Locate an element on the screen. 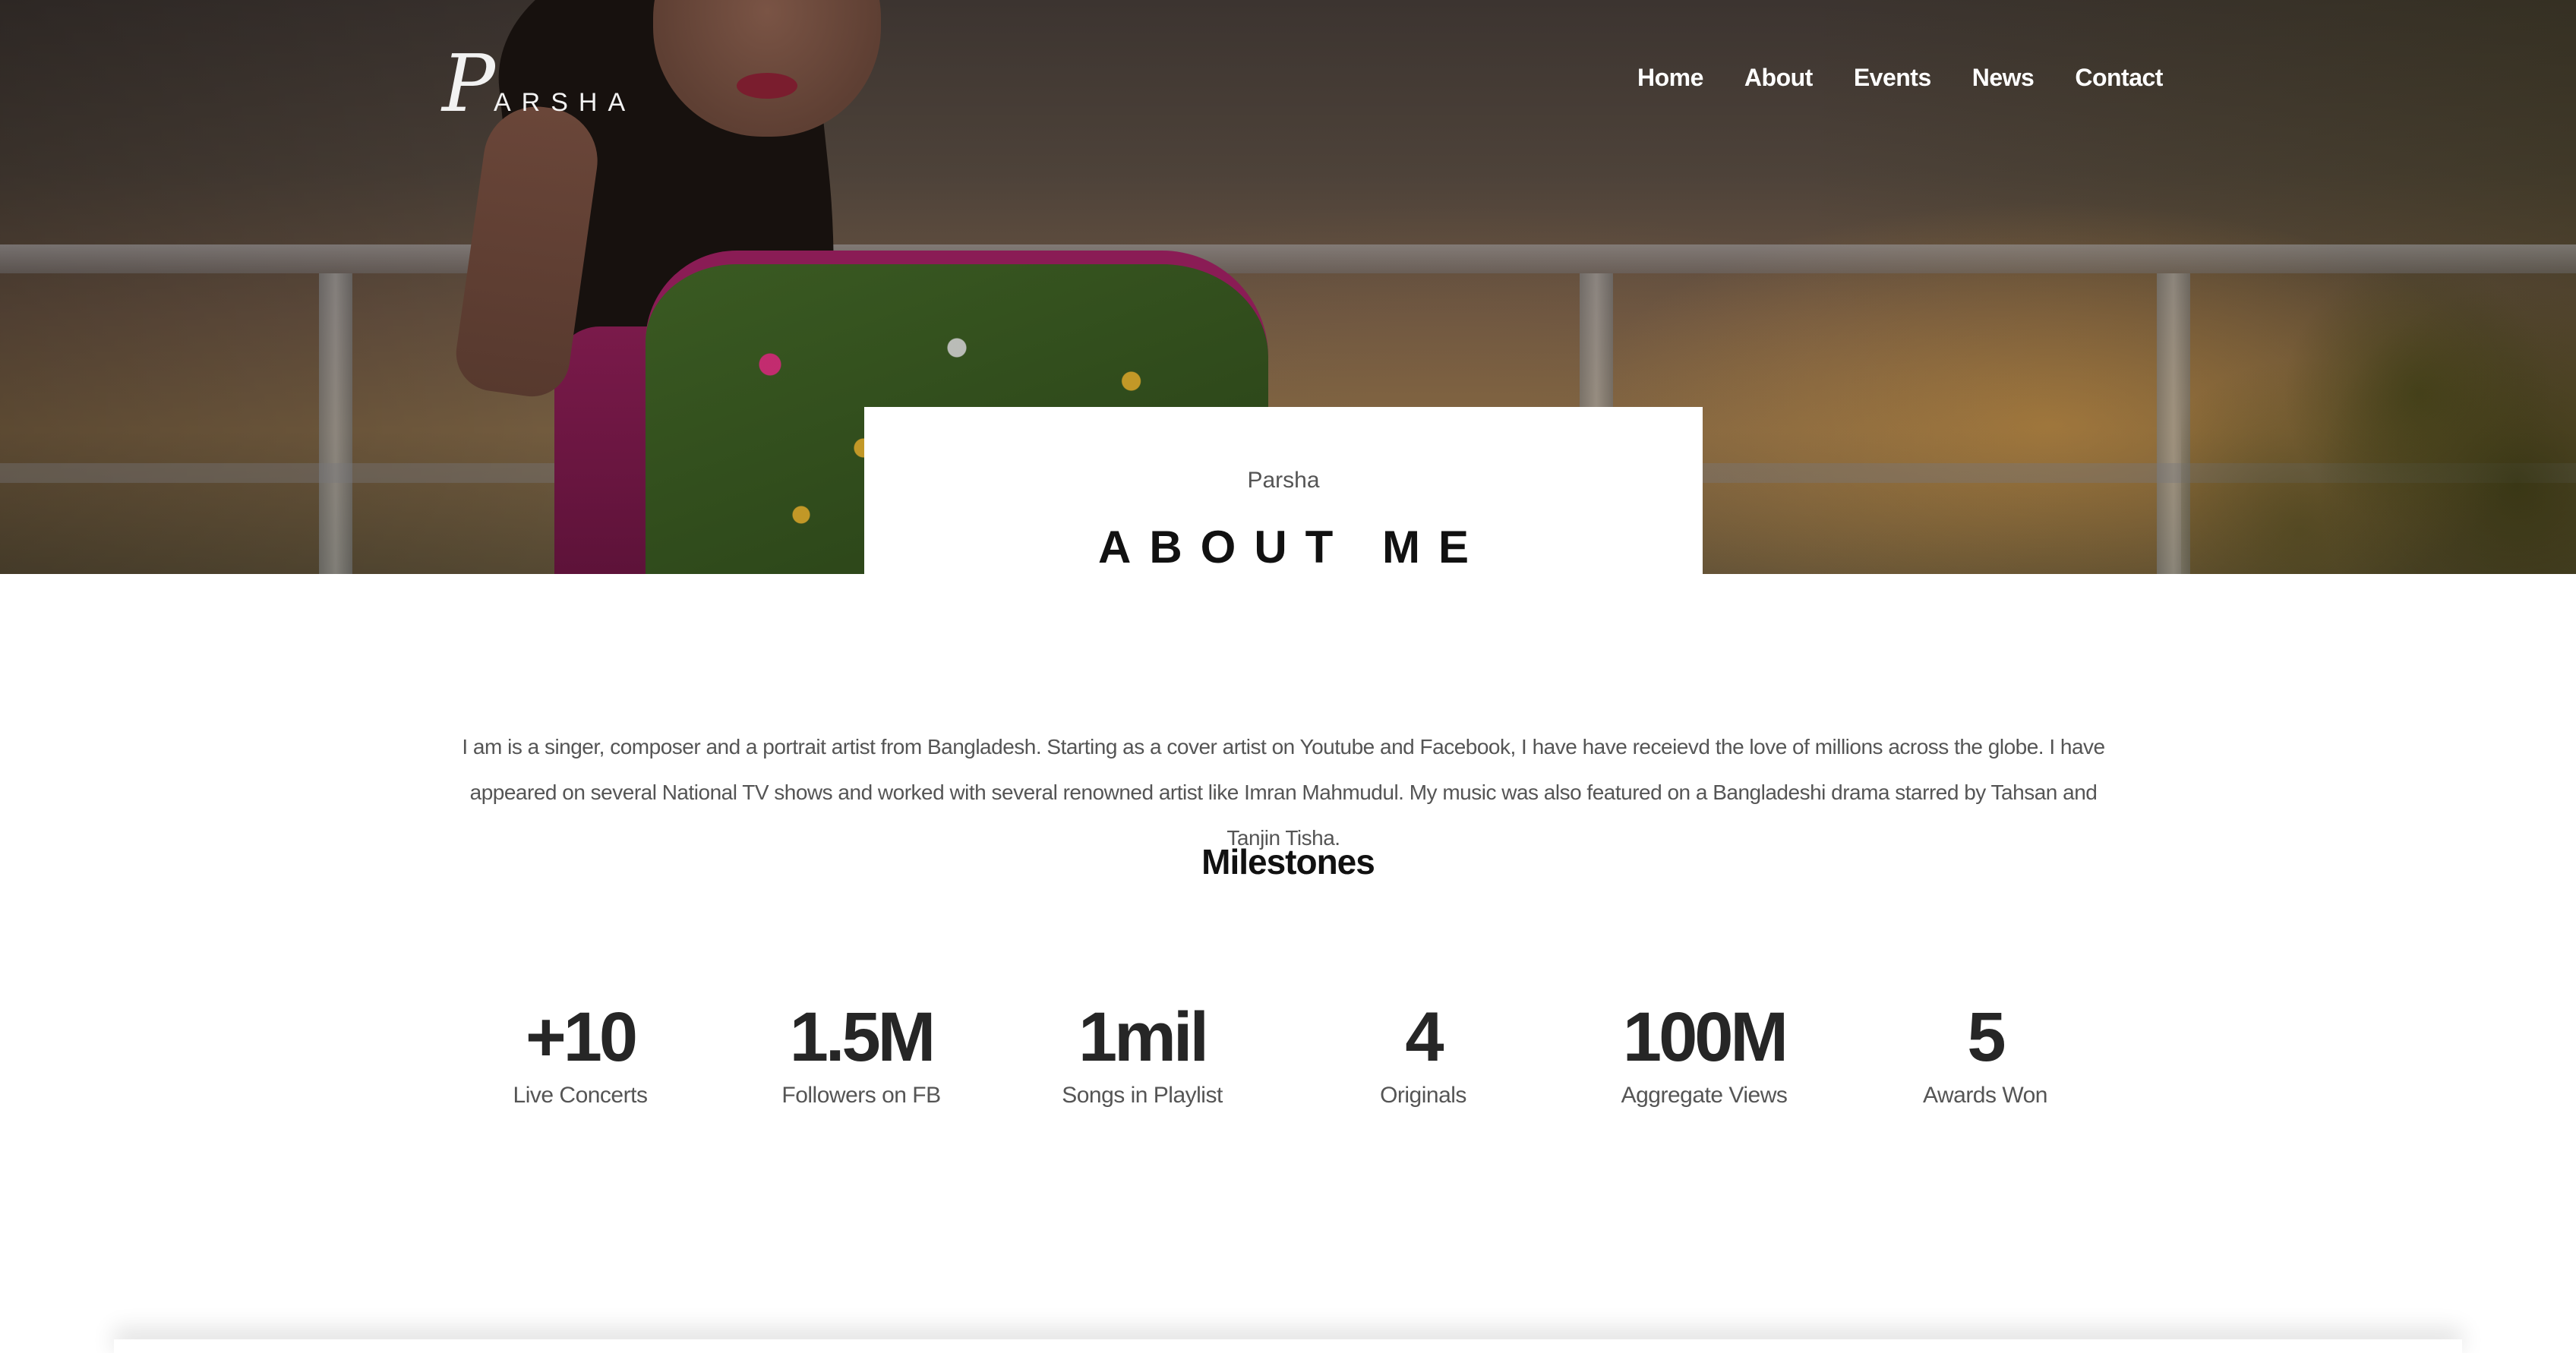  stat-views: 100M Aggregate Views is located at coordinates (1704, 1054).